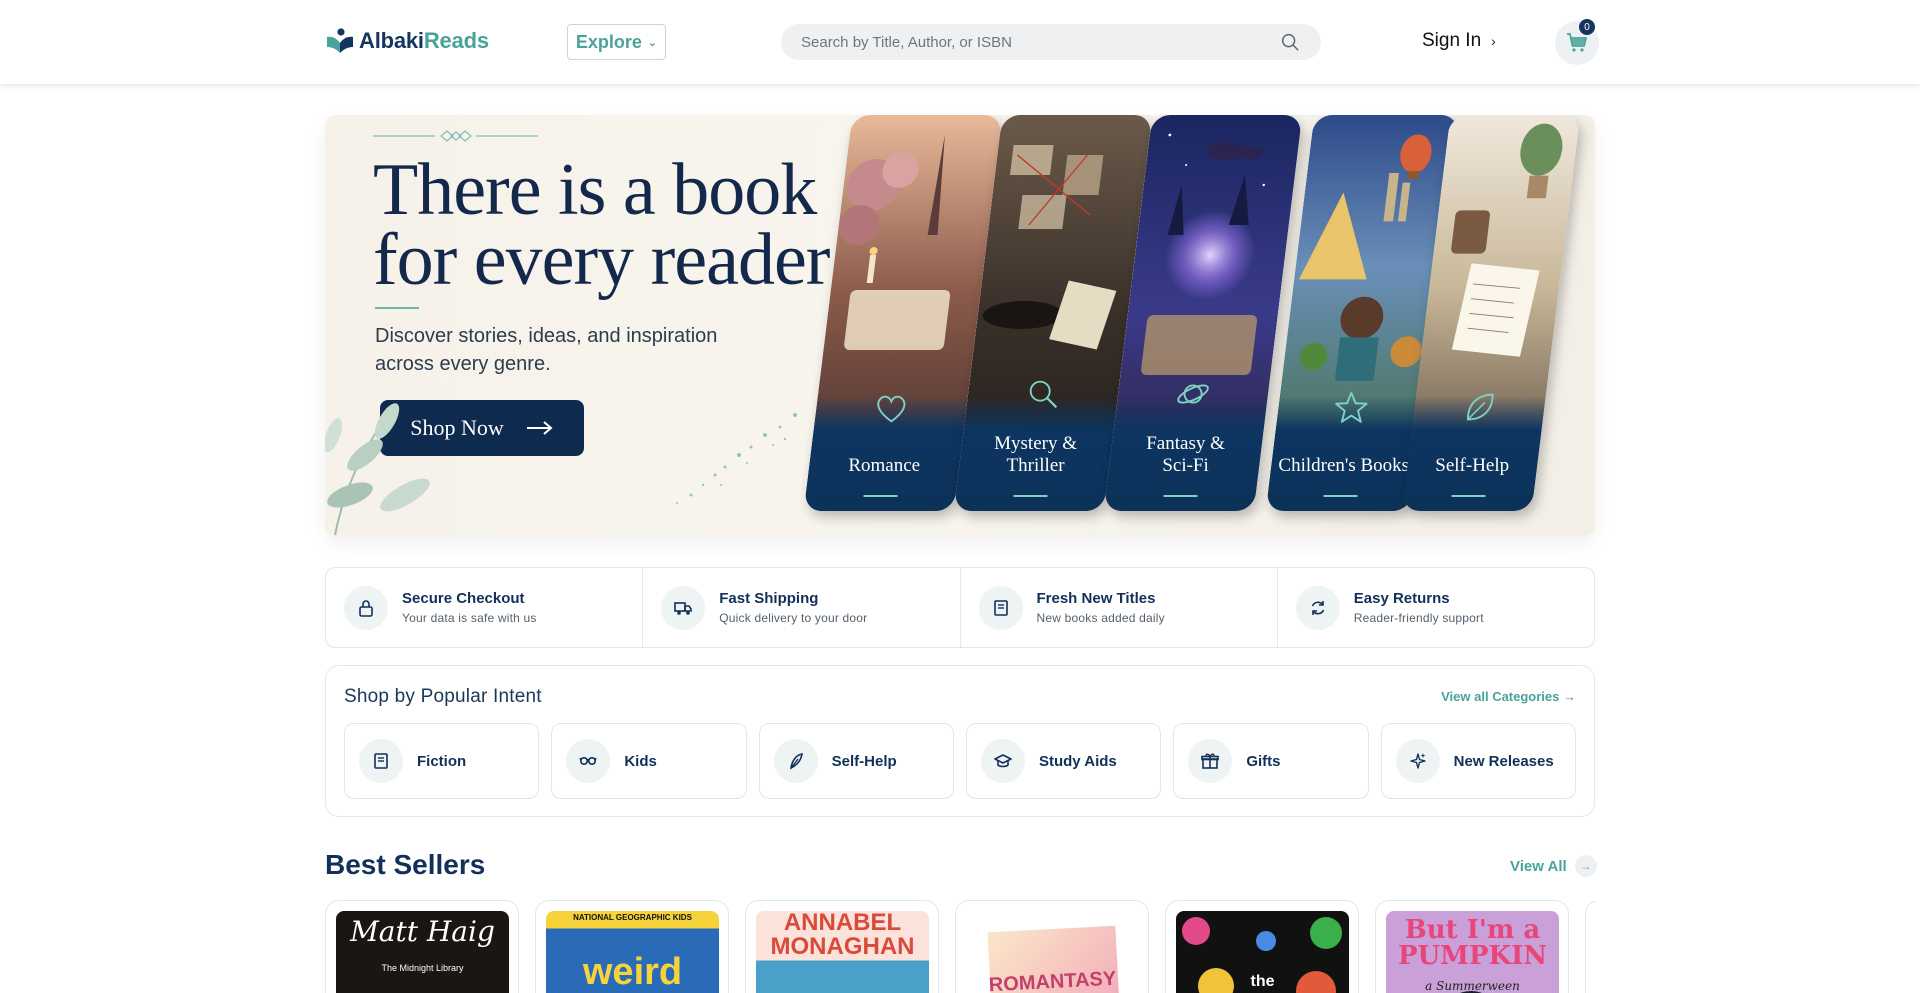 This screenshot has height=993, width=1920. I want to click on category-label: Mystery & Thriller, so click(1036, 455).